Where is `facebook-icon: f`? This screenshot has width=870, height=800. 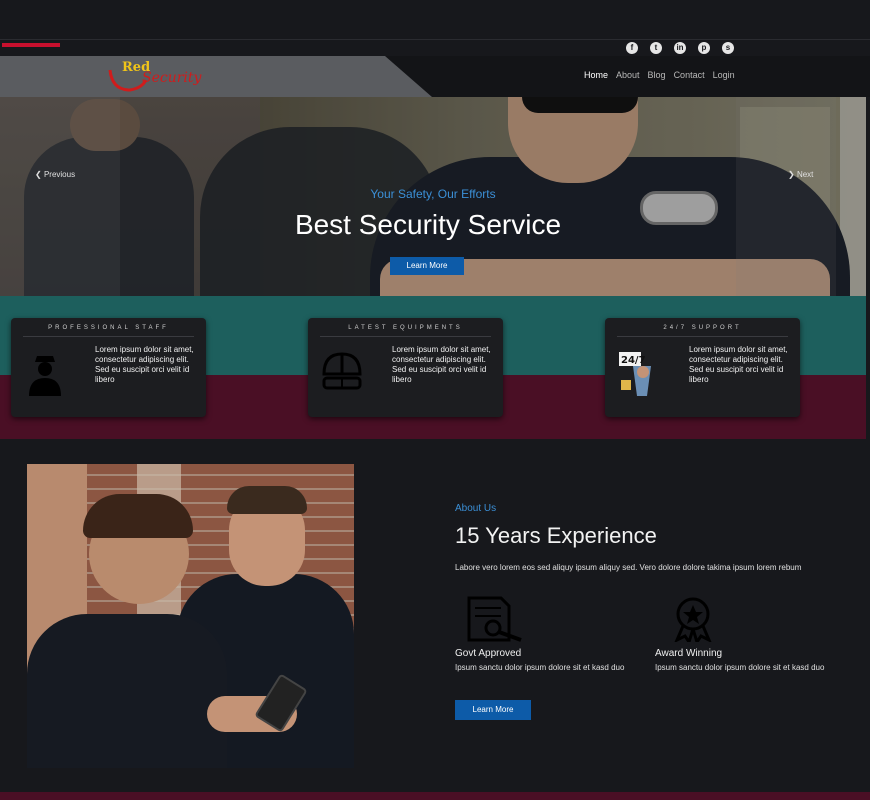 facebook-icon: f is located at coordinates (632, 48).